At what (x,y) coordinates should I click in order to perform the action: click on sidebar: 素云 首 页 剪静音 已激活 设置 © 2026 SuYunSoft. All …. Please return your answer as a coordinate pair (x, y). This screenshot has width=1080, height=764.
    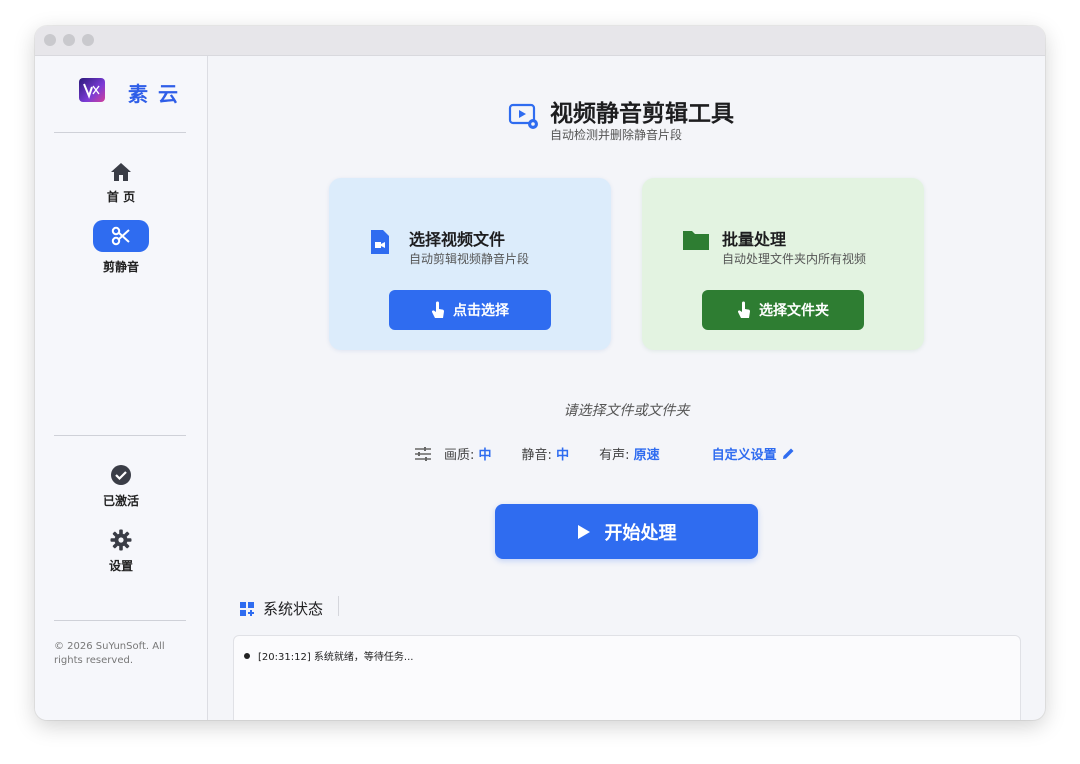
    Looking at the image, I should click on (121, 388).